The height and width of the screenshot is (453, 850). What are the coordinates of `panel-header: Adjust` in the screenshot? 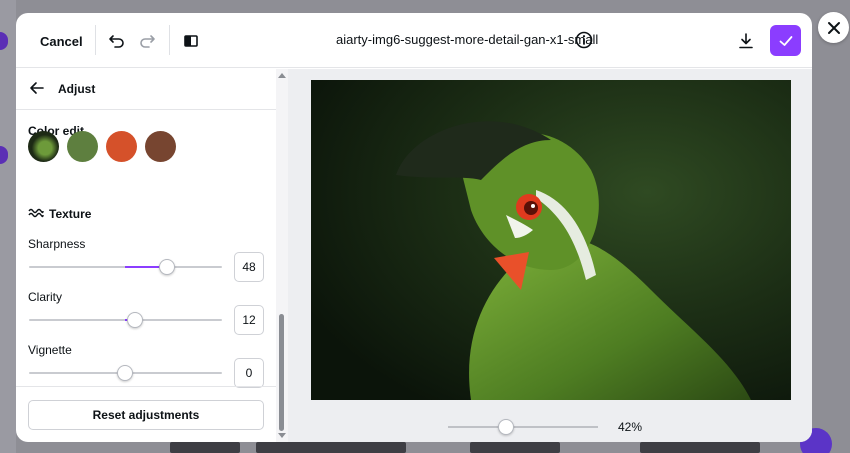 It's located at (146, 89).